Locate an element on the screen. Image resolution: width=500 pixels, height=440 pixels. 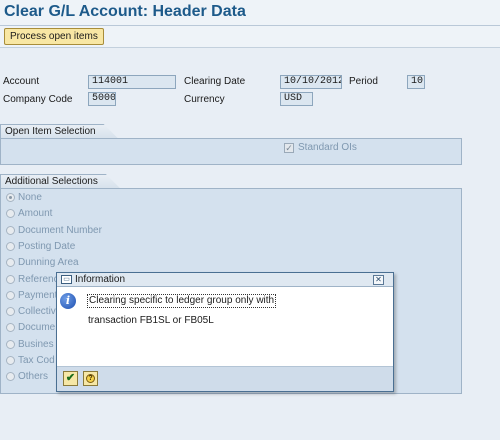
dialog-footer: ✔ ? is located at coordinates (225, 378).